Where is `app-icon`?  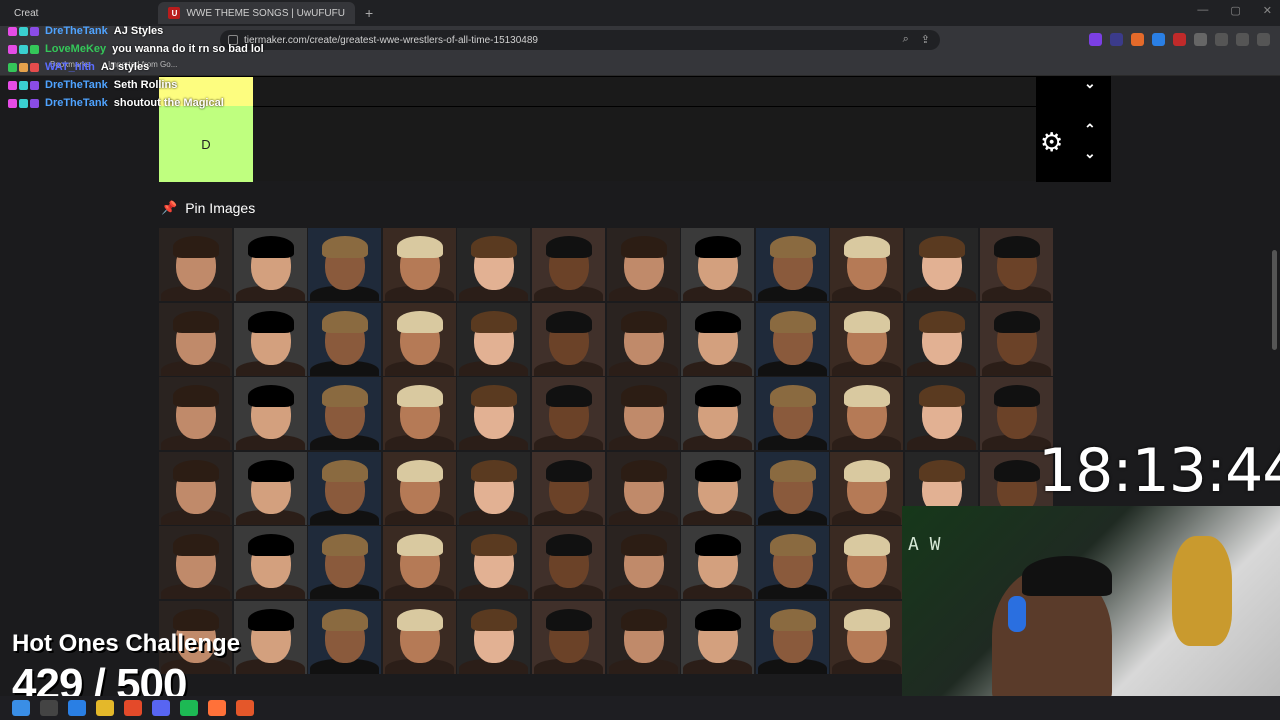
app-icon is located at coordinates (245, 708).